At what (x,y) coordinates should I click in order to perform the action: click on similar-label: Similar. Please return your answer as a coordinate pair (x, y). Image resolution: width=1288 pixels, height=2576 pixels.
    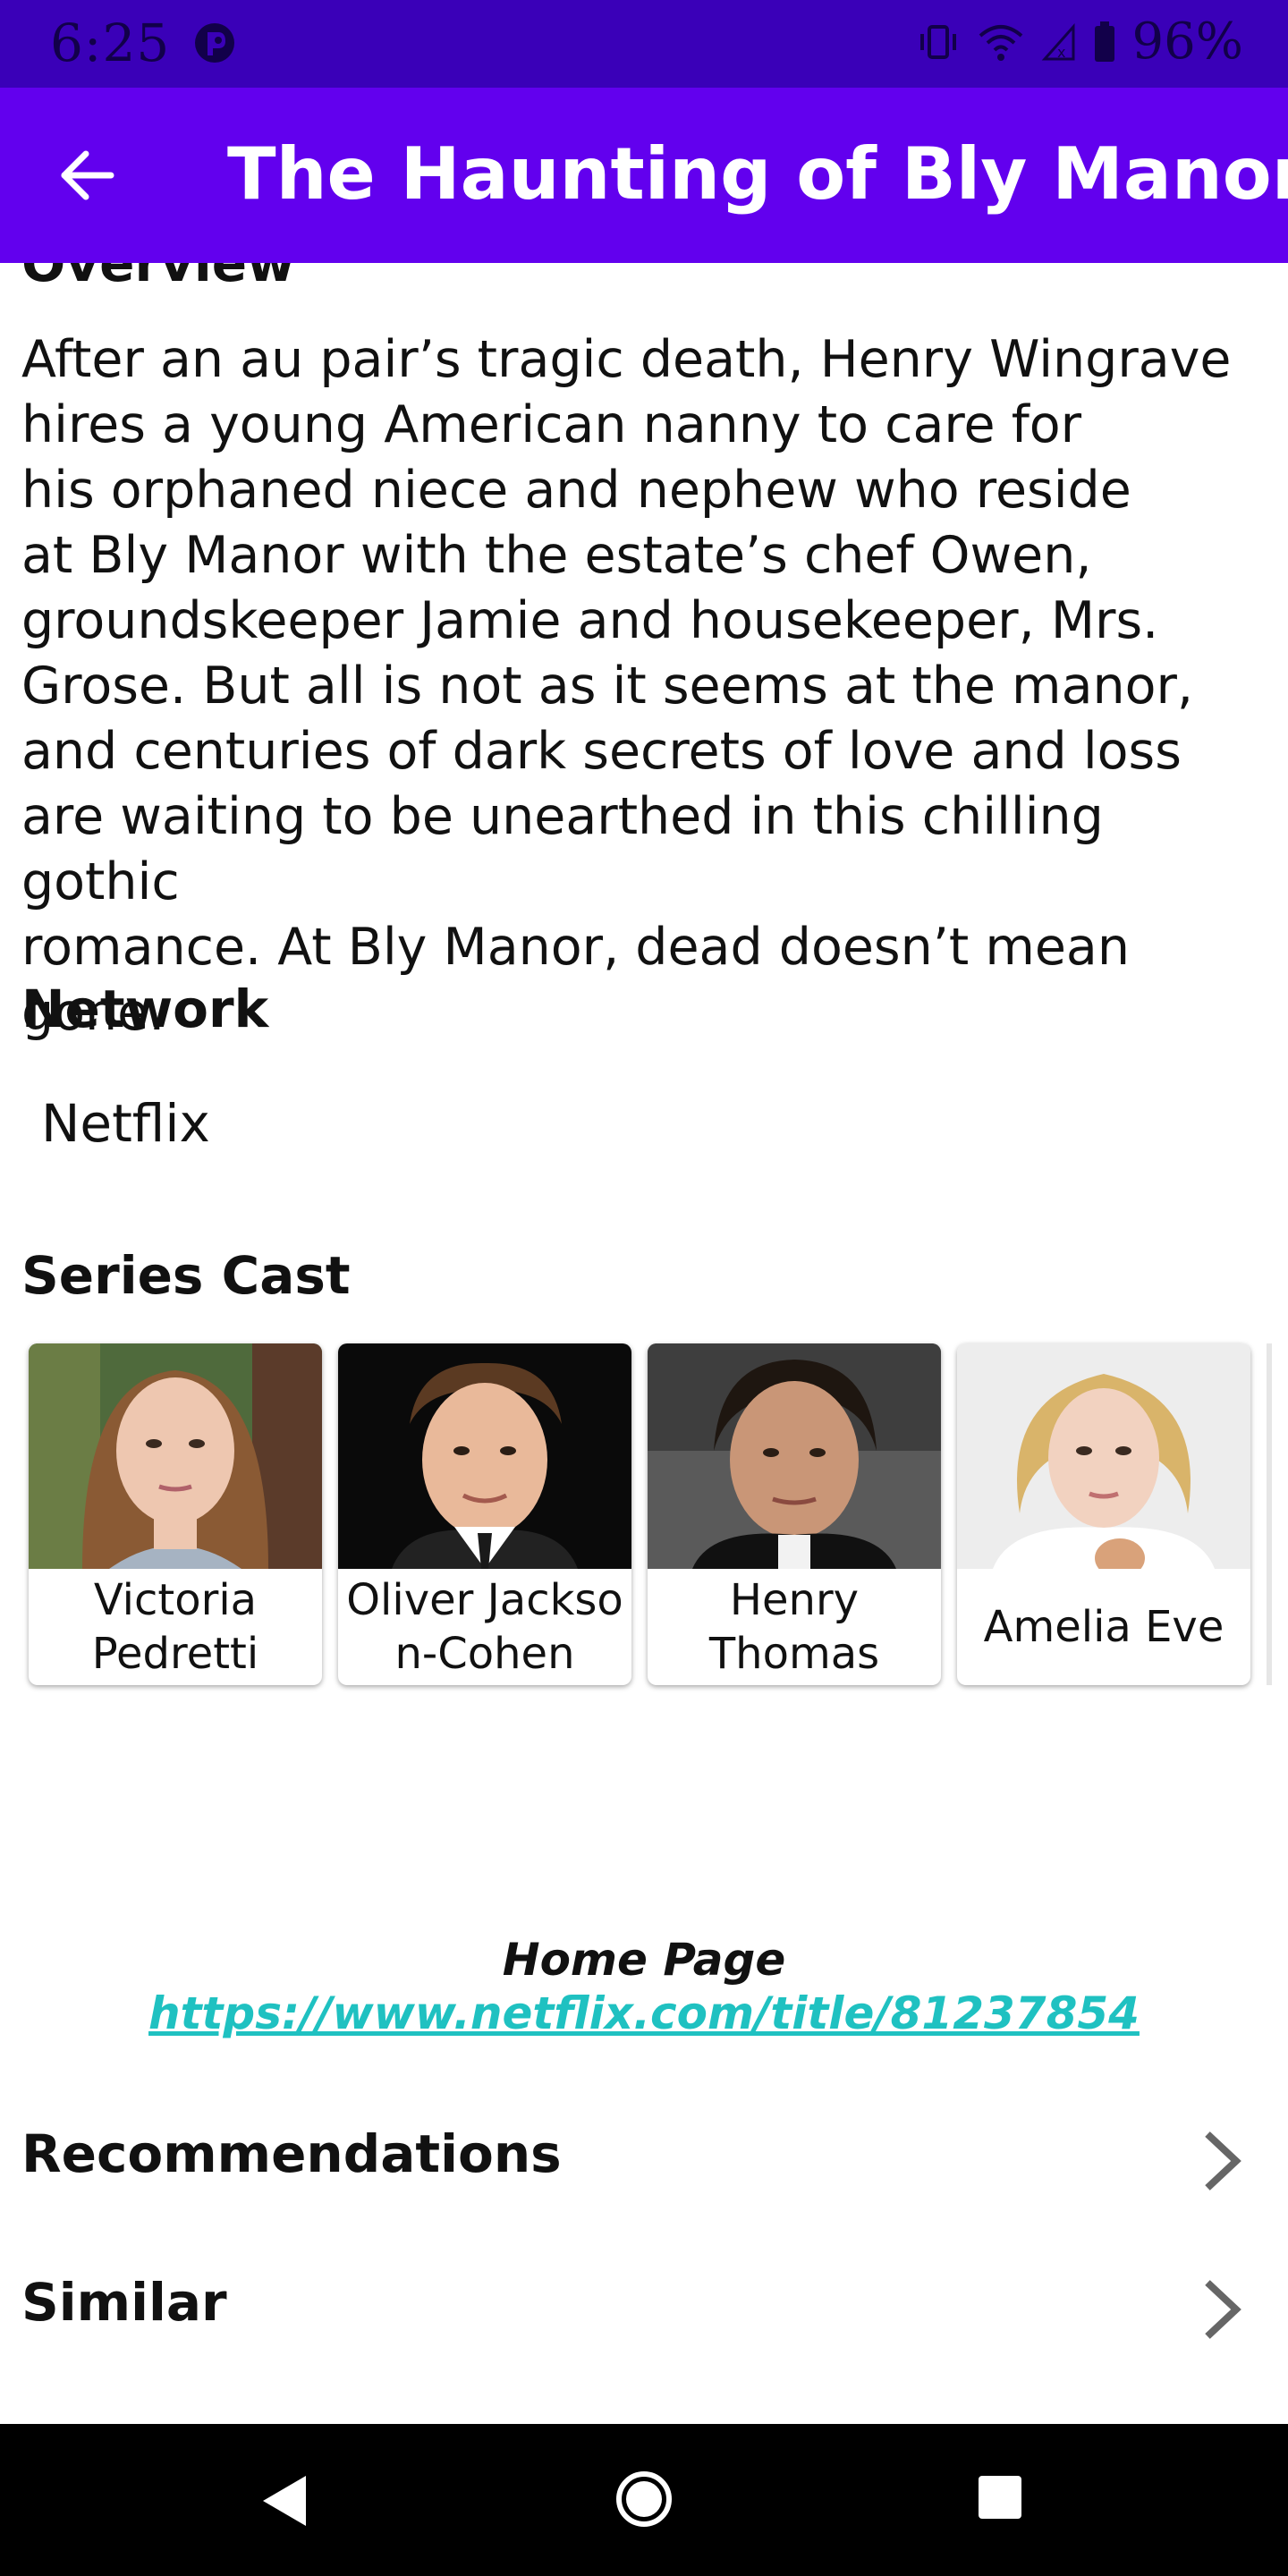
    Looking at the image, I should click on (124, 2302).